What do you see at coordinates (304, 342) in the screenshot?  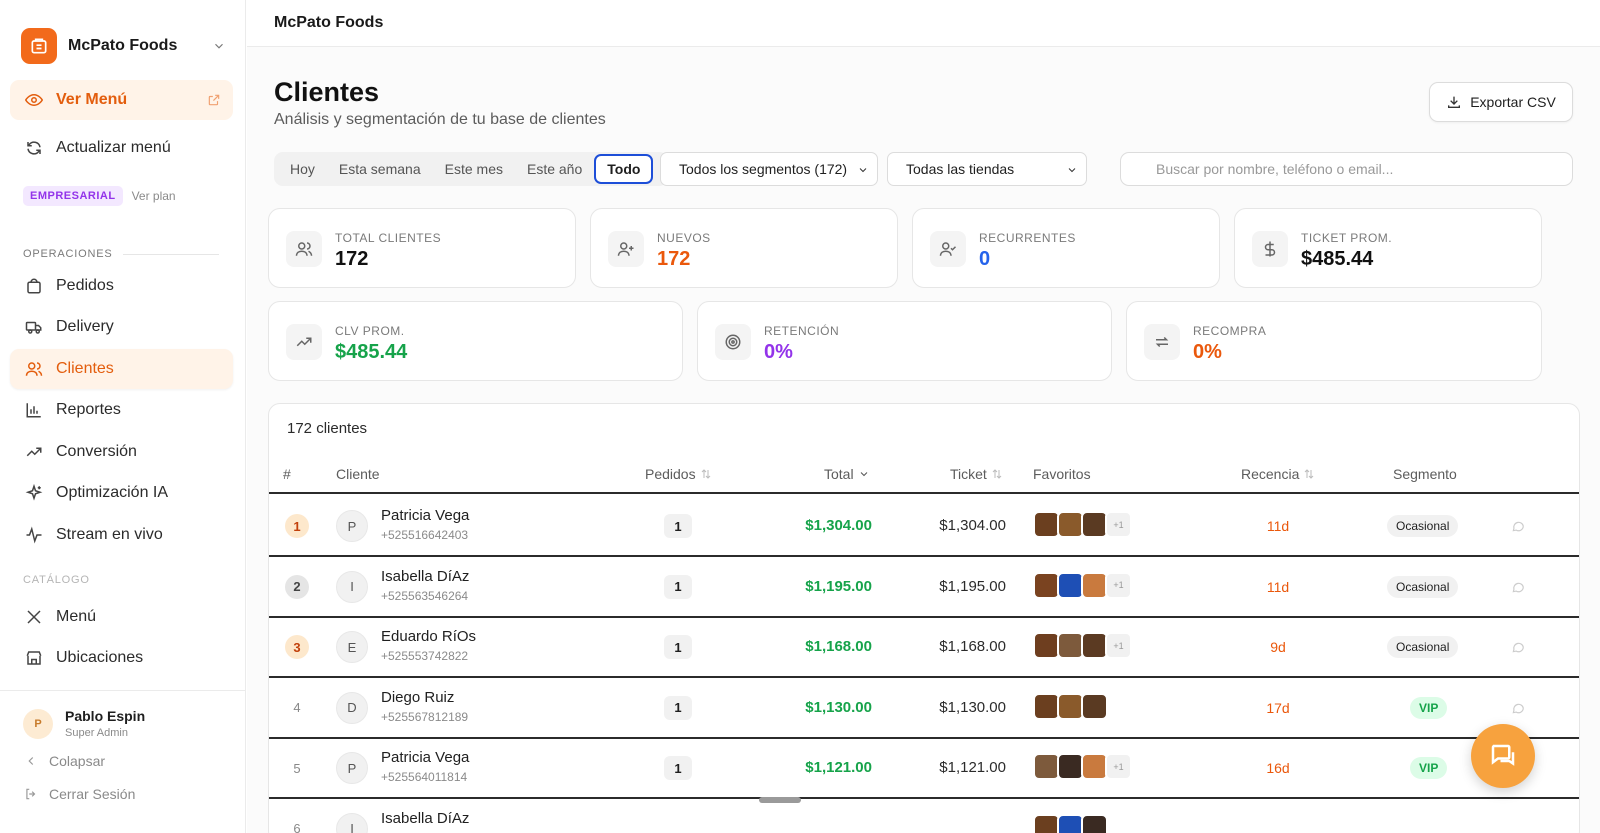 I see `trending-up-icon` at bounding box center [304, 342].